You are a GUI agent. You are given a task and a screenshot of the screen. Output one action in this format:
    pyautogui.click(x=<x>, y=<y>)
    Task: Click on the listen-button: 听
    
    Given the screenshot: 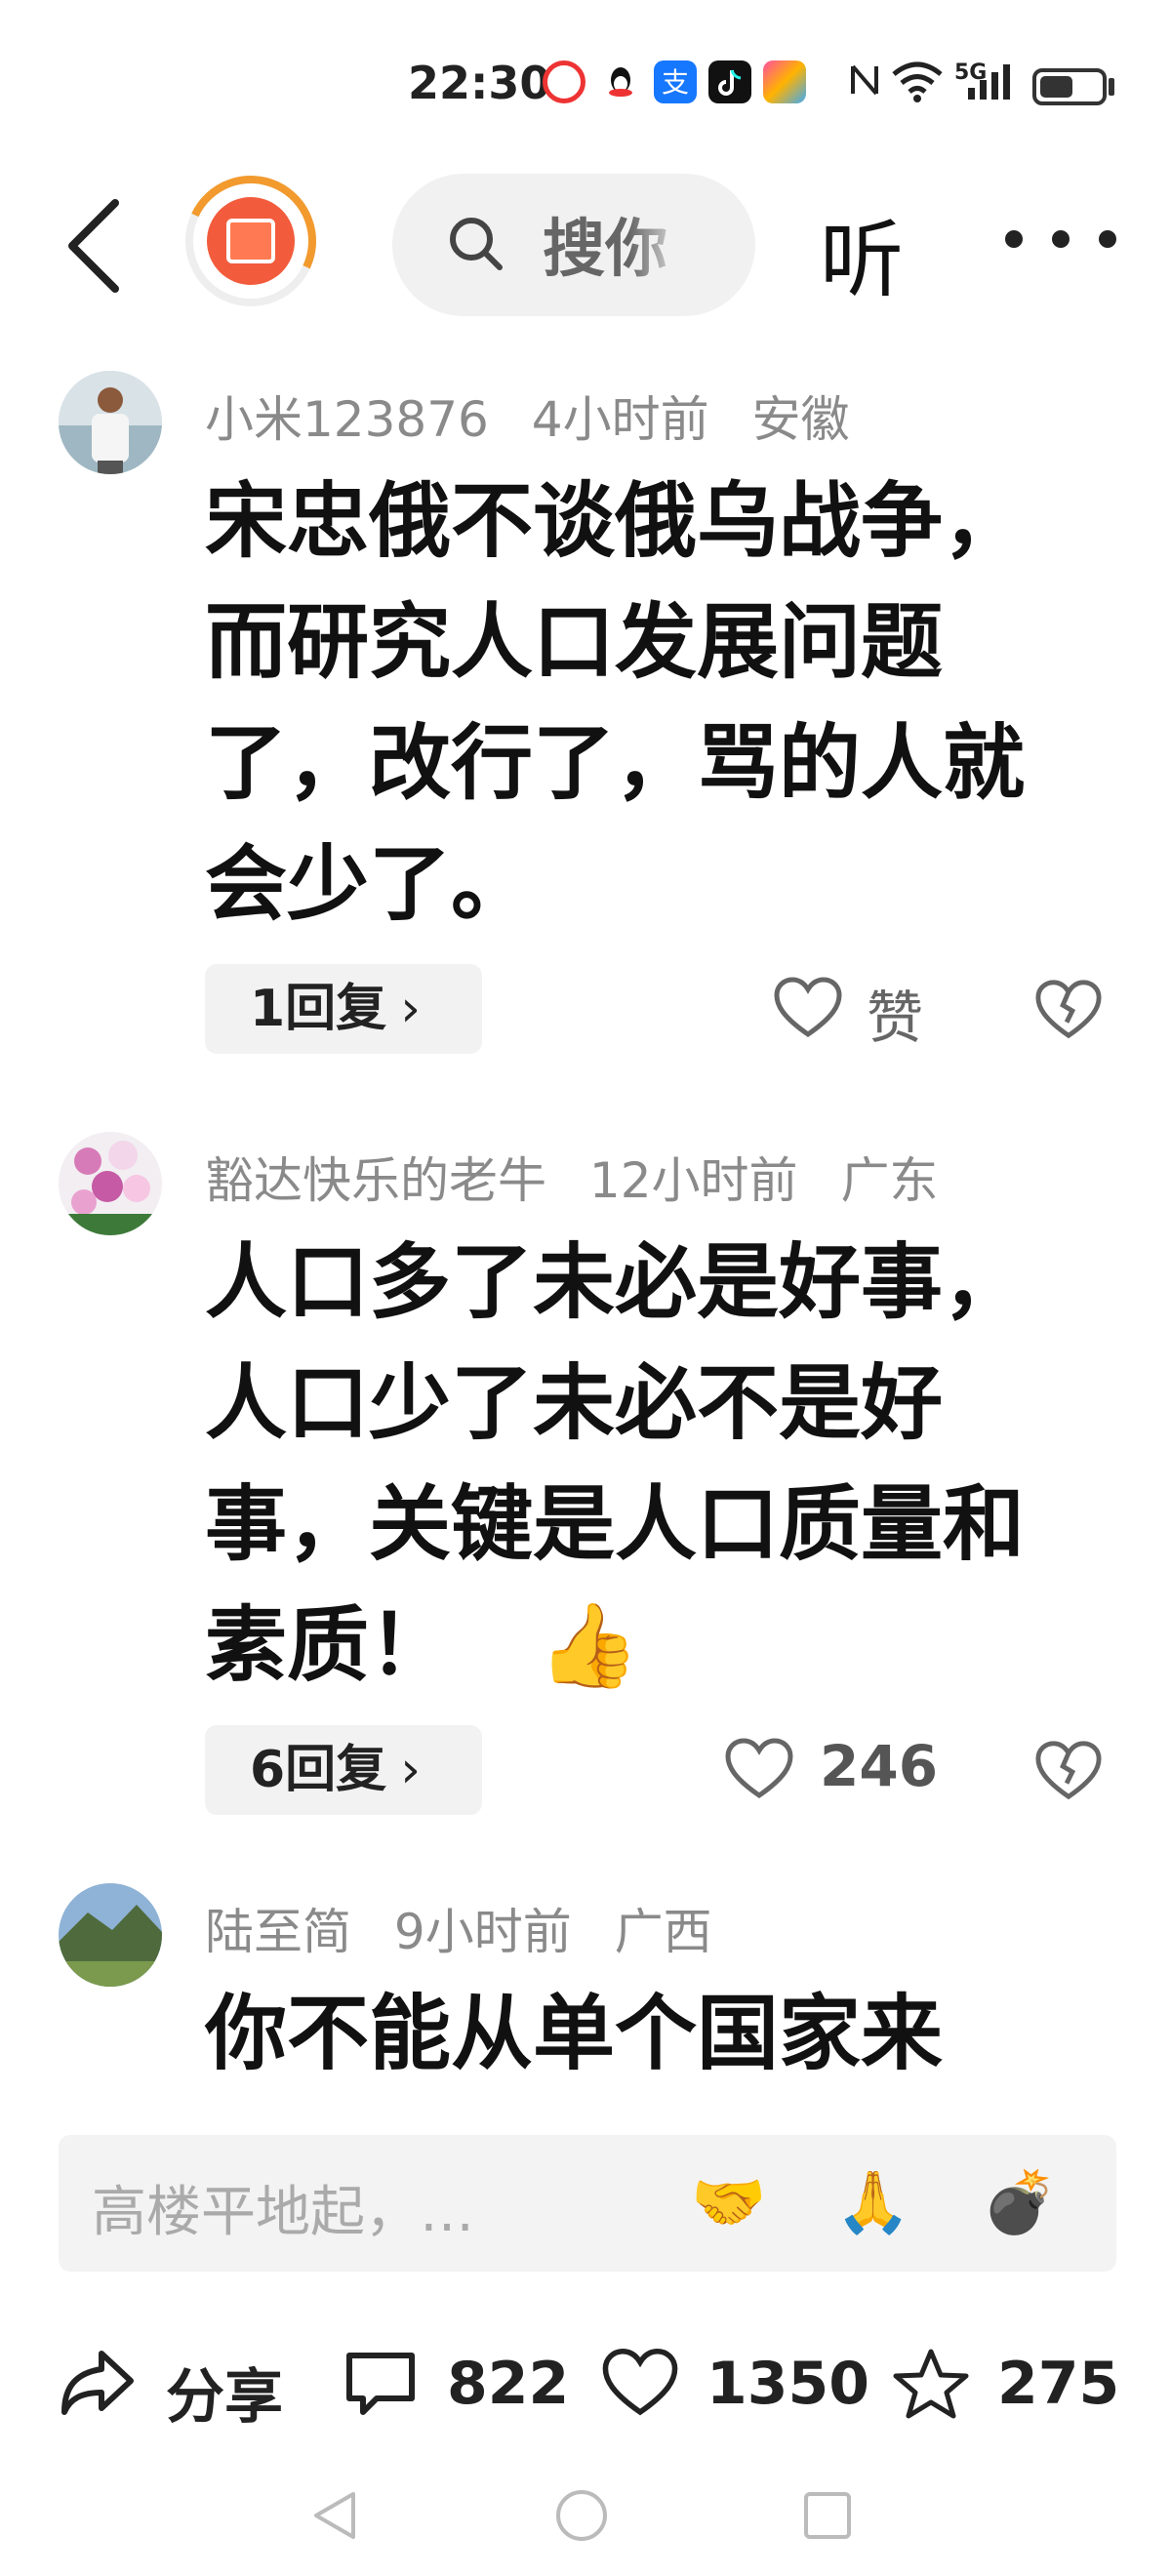 What is the action you would take?
    pyautogui.click(x=862, y=252)
    